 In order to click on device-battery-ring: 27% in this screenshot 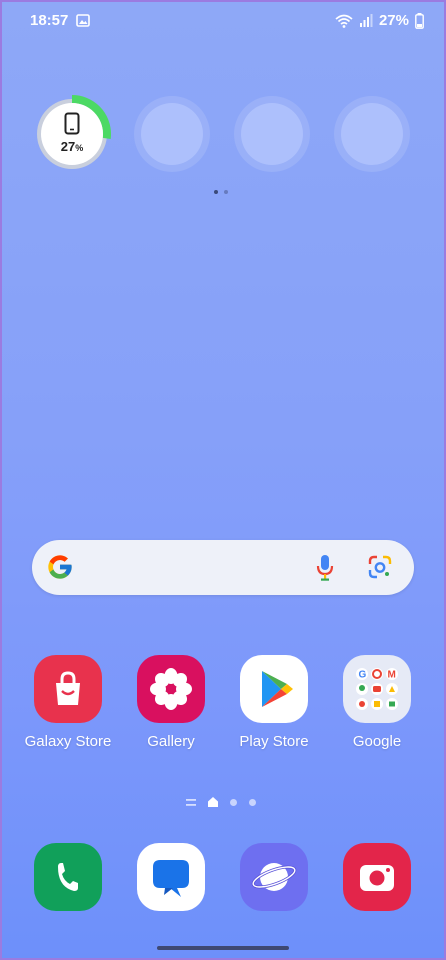, I will do `click(72, 134)`.